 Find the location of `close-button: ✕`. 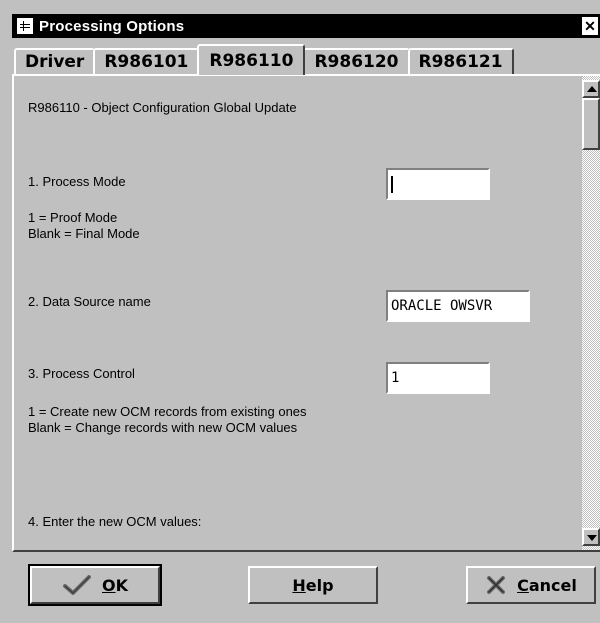

close-button: ✕ is located at coordinates (590, 26).